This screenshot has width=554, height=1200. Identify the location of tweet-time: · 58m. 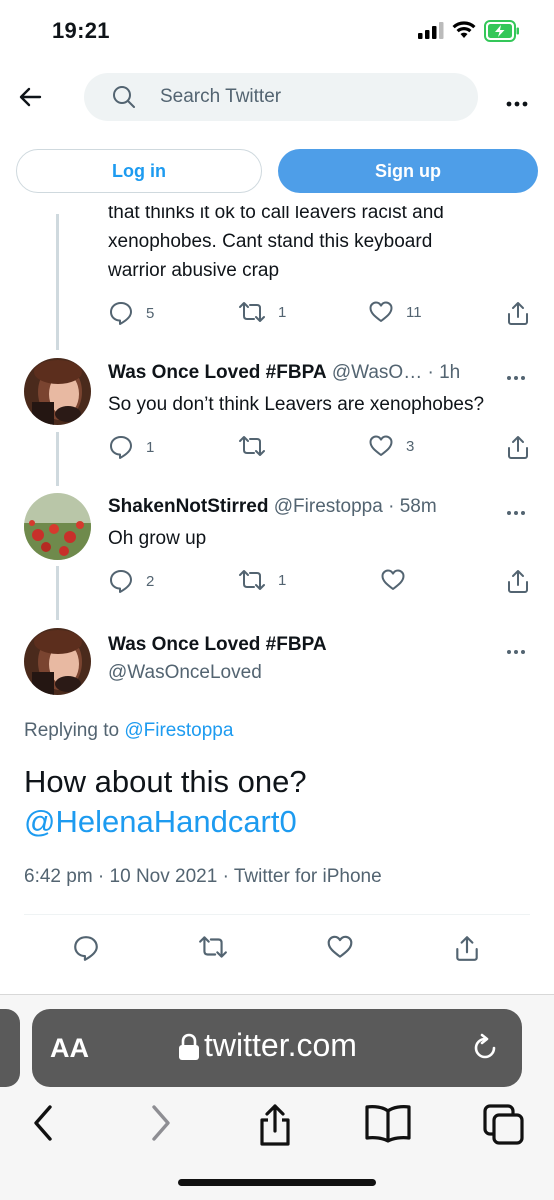
(412, 506).